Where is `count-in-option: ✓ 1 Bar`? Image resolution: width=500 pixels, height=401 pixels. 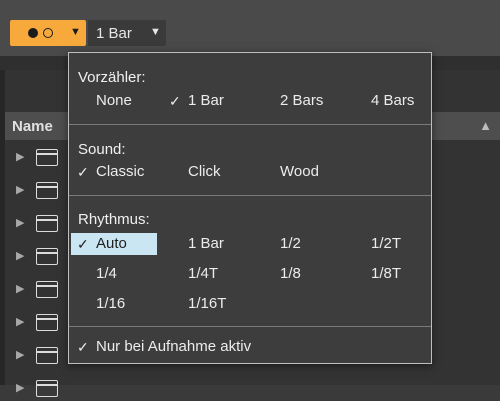 count-in-option: ✓ 1 Bar is located at coordinates (196, 101).